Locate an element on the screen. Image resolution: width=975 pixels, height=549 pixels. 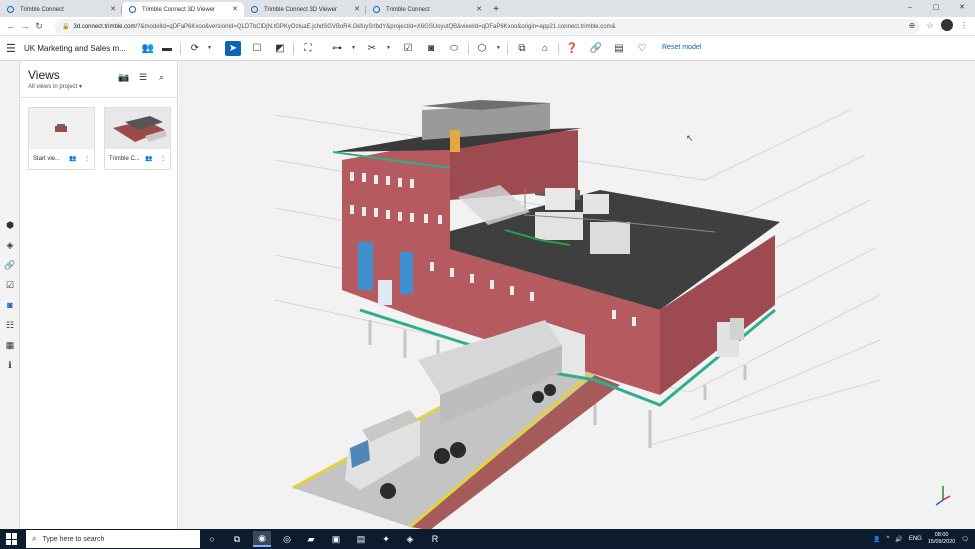
tab-title: Trimble Connect 3D Viewer is located at coordinates (301, 9).